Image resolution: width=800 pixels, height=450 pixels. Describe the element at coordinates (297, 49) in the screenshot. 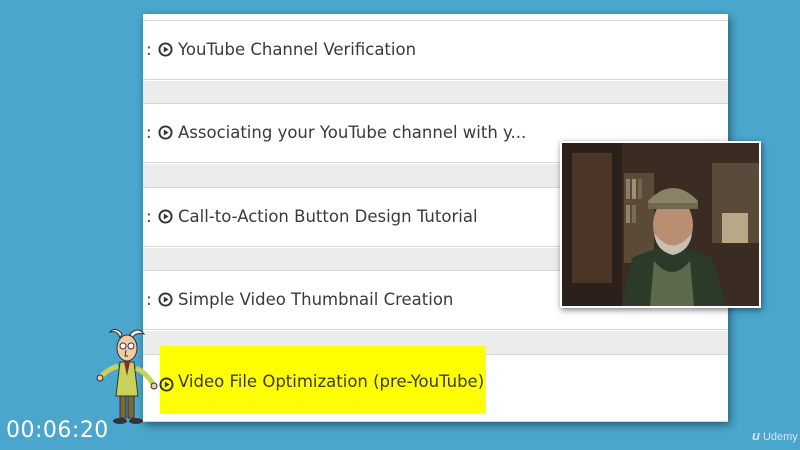

I see `lesson-title: YouTube Channel Verification` at that location.